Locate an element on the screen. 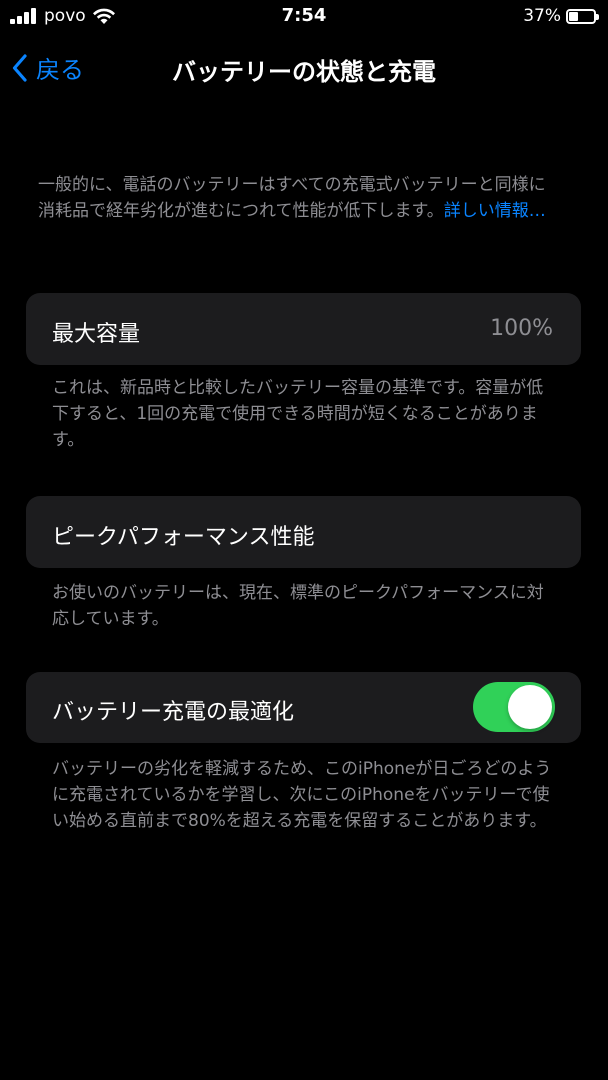 The height and width of the screenshot is (1080, 608). peak-performance-row: ピークパフォーマンス性能 is located at coordinates (303, 532).